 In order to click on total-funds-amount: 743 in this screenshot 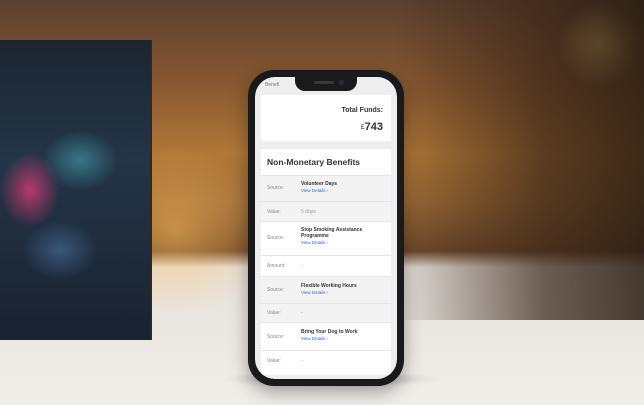, I will do `click(373, 127)`.